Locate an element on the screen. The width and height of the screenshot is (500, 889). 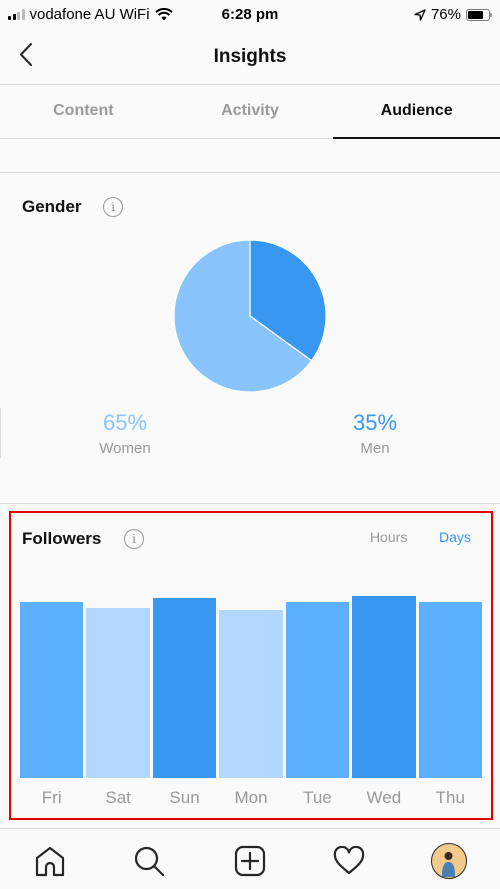
bottom-tab-bar is located at coordinates (250, 858).